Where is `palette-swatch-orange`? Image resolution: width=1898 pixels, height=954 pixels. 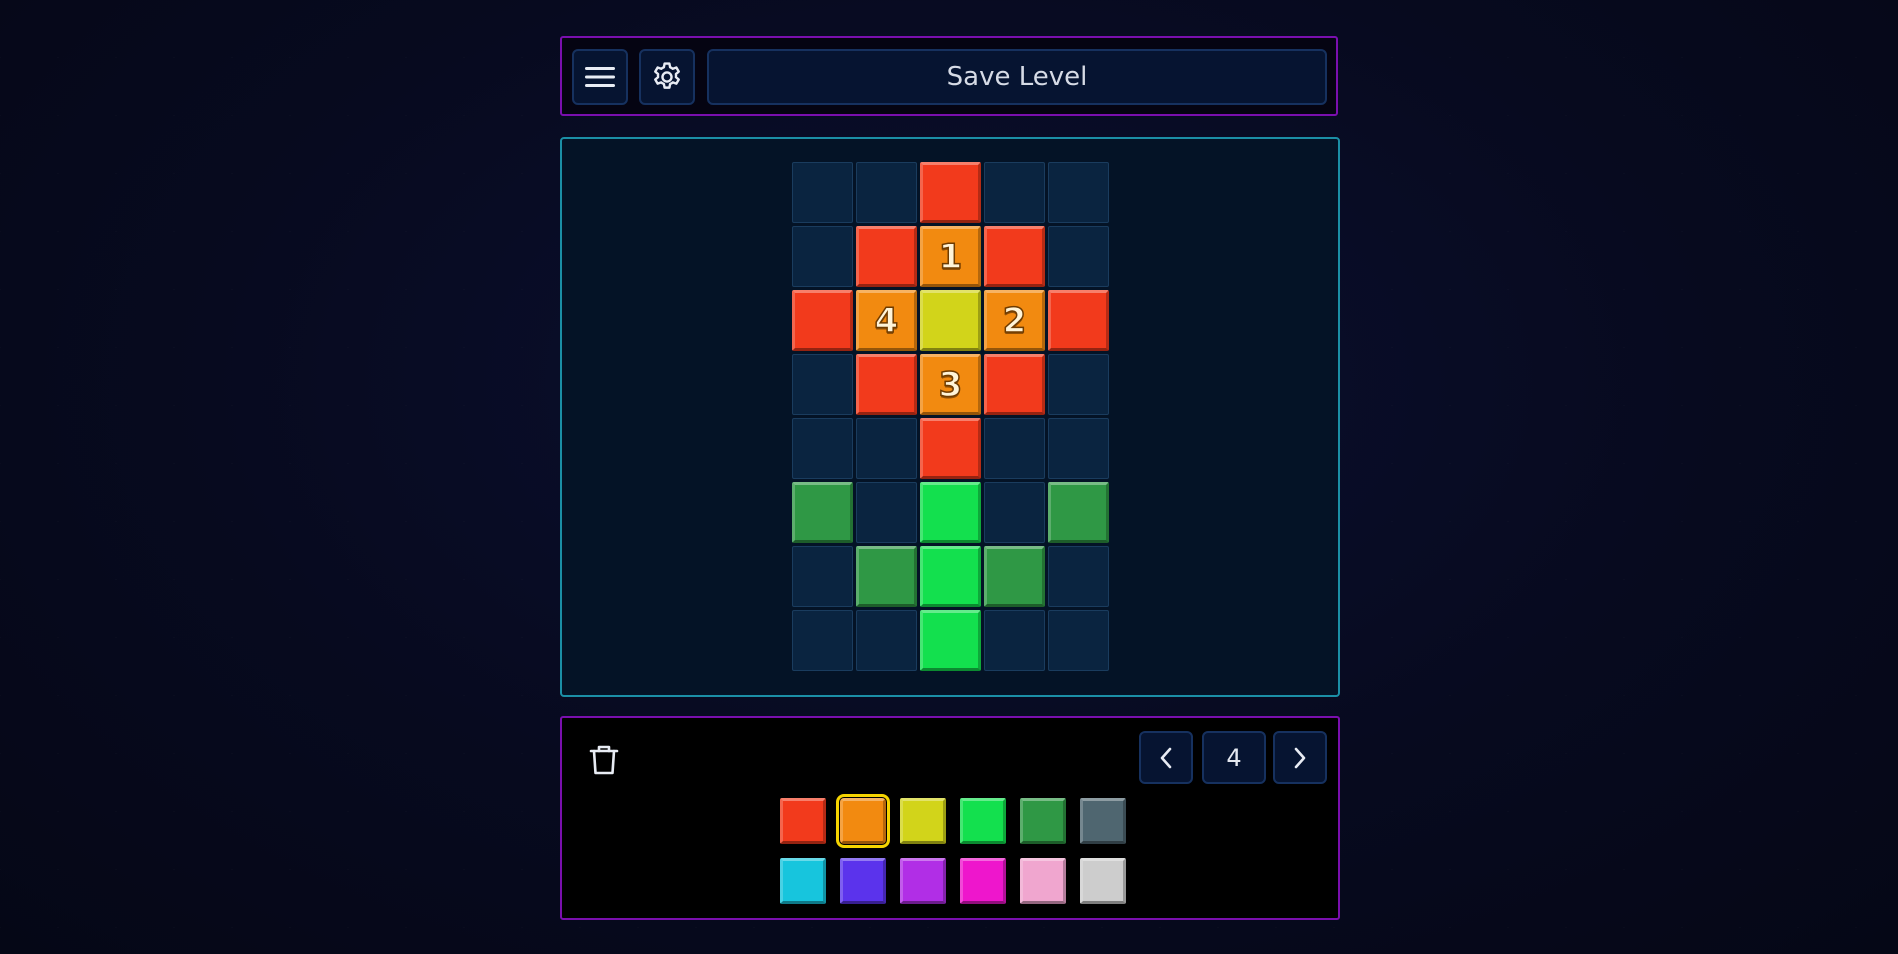
palette-swatch-orange is located at coordinates (863, 821).